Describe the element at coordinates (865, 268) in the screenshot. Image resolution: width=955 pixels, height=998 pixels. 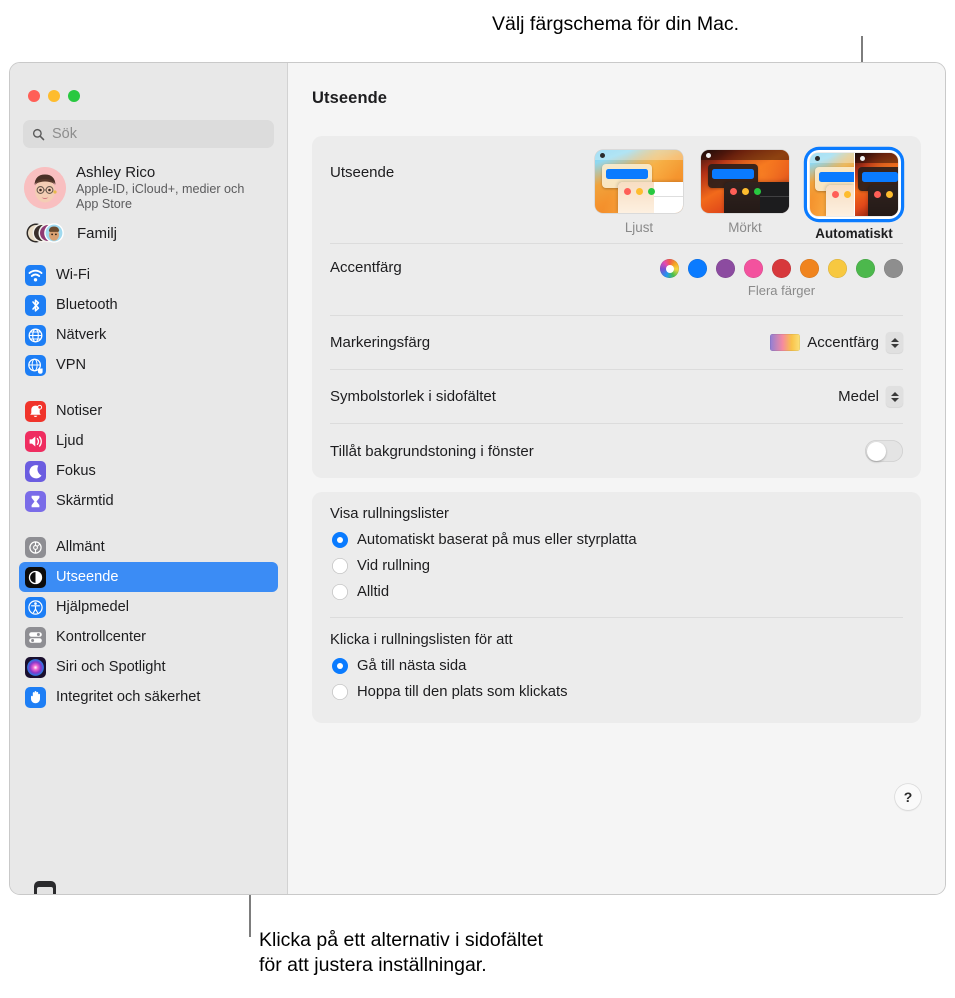
I see `accent-swatch-green` at that location.